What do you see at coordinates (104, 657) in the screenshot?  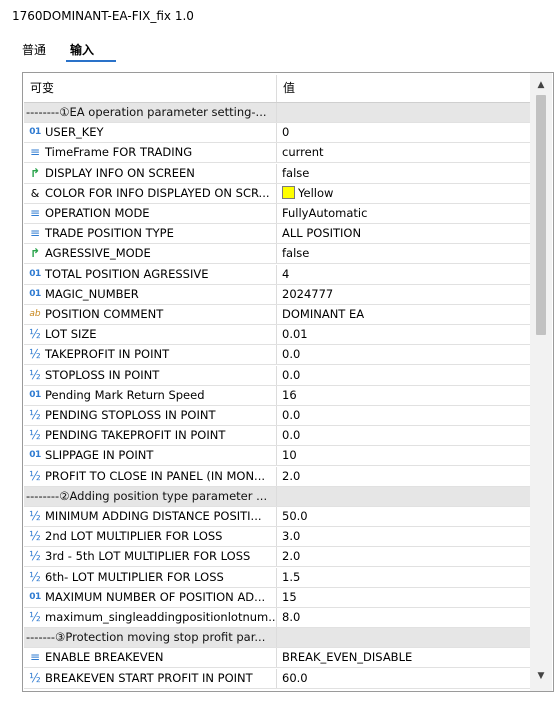 I see `parameter-name: ENABLE BREAKEVEN` at bounding box center [104, 657].